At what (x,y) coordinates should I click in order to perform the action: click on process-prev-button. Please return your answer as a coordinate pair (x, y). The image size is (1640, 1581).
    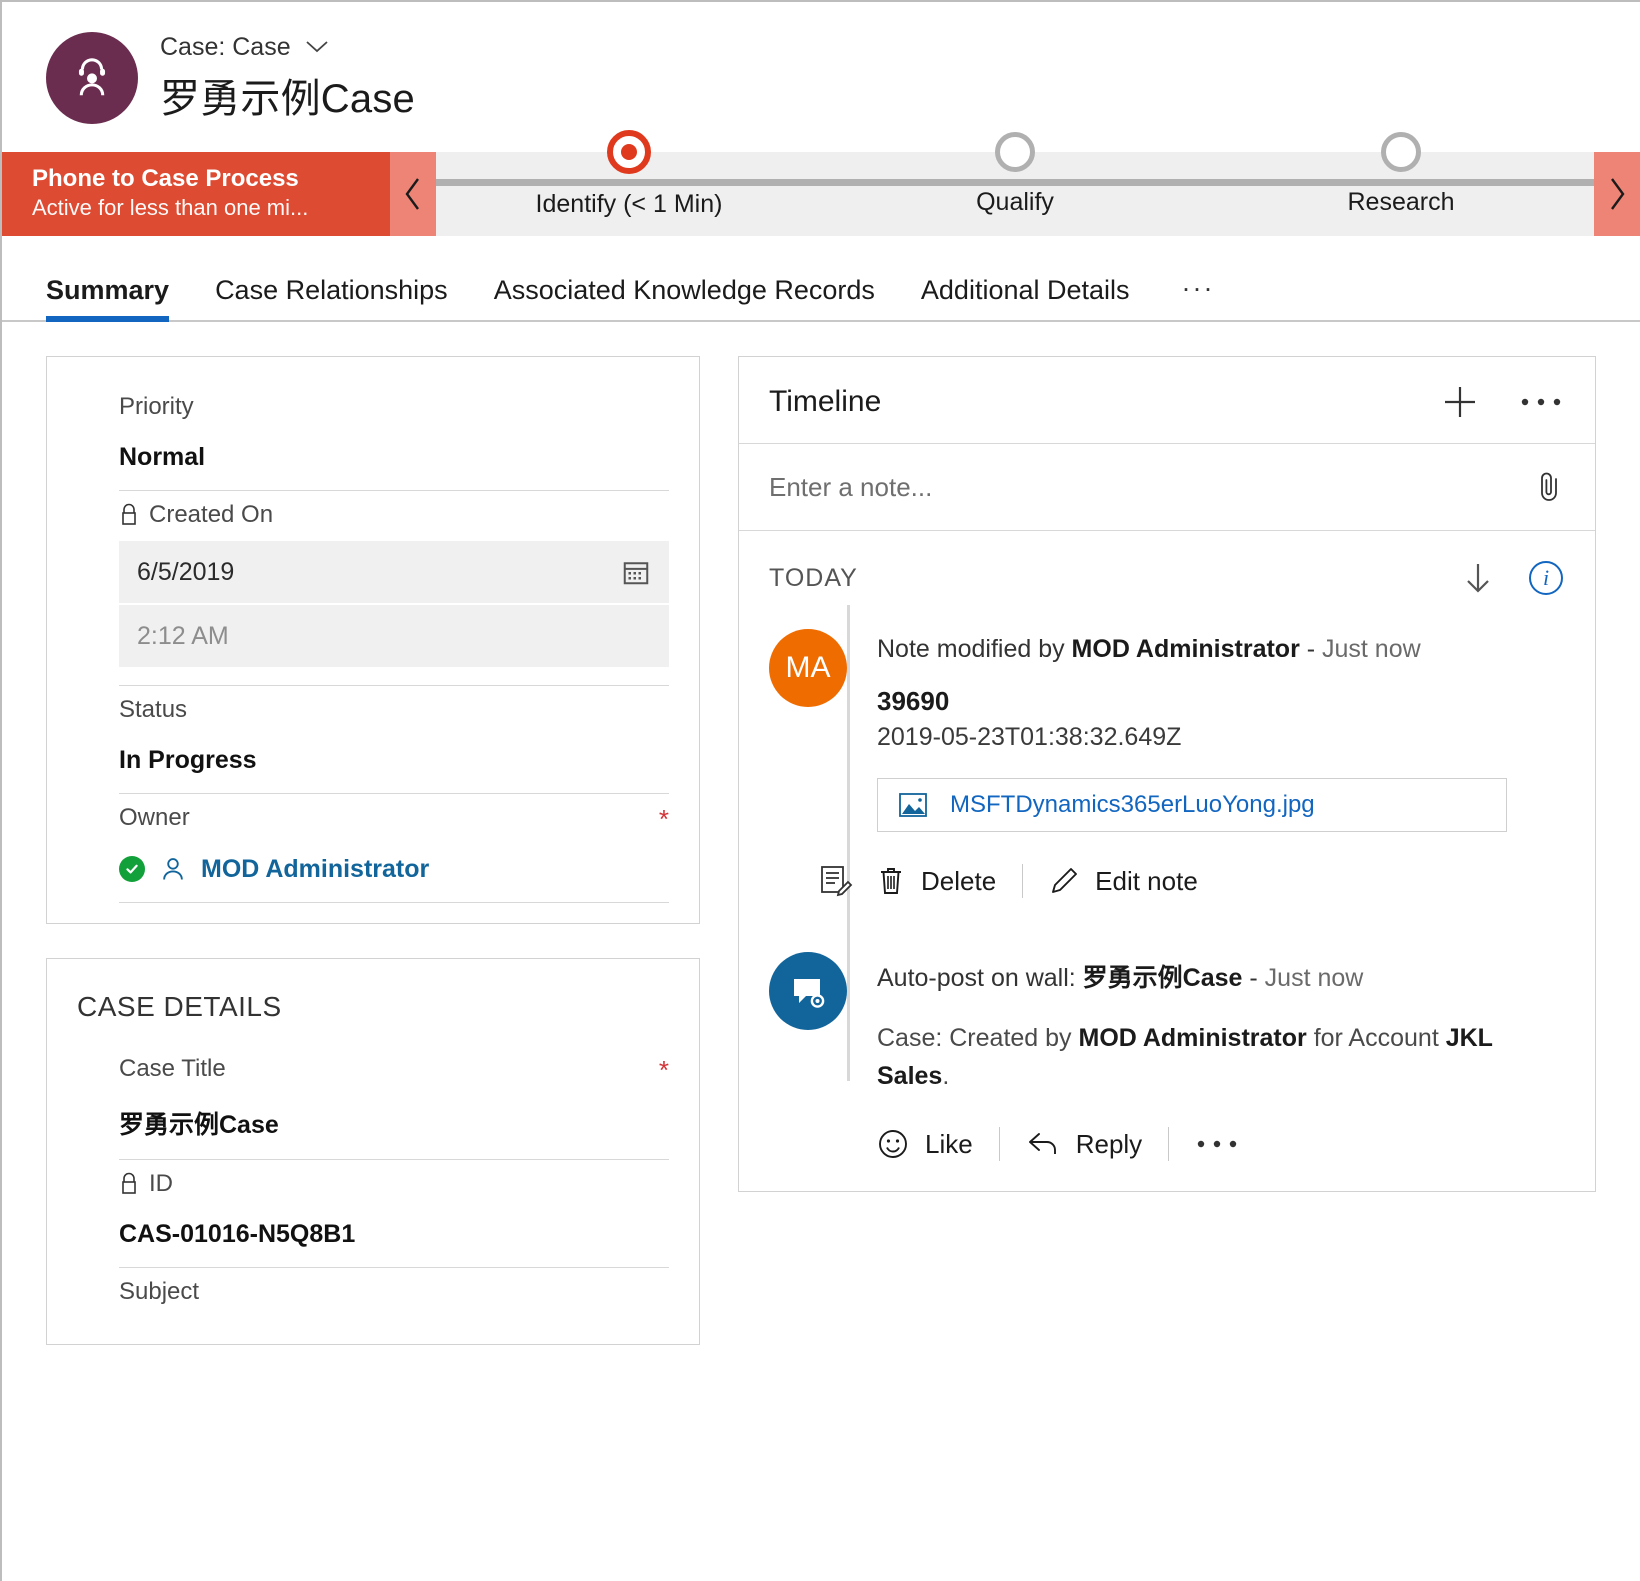
    Looking at the image, I should click on (413, 194).